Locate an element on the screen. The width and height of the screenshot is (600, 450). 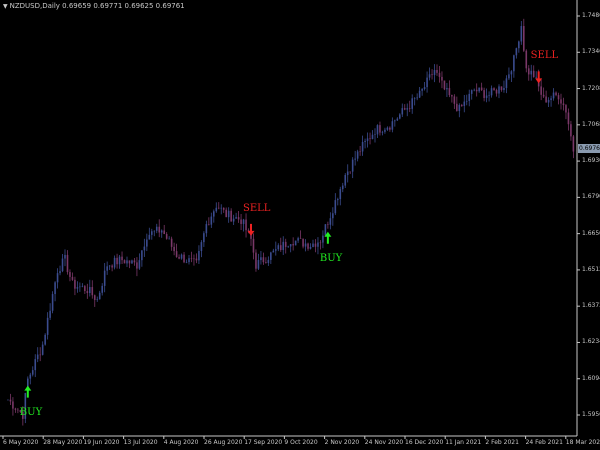
date-tick-label: 16 Dec 2020 is located at coordinates (424, 442).